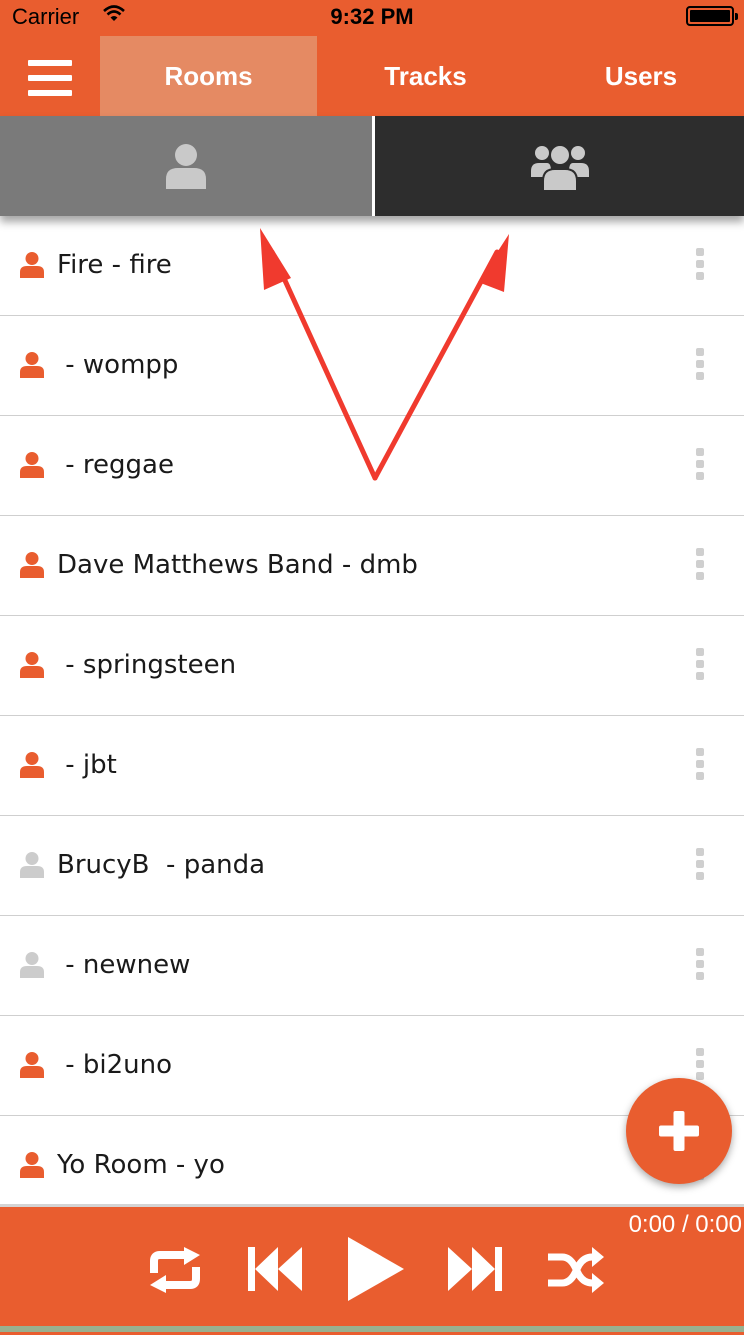 This screenshot has height=1335, width=744. What do you see at coordinates (124, 965) in the screenshot?
I see `room-title: - newnew` at bounding box center [124, 965].